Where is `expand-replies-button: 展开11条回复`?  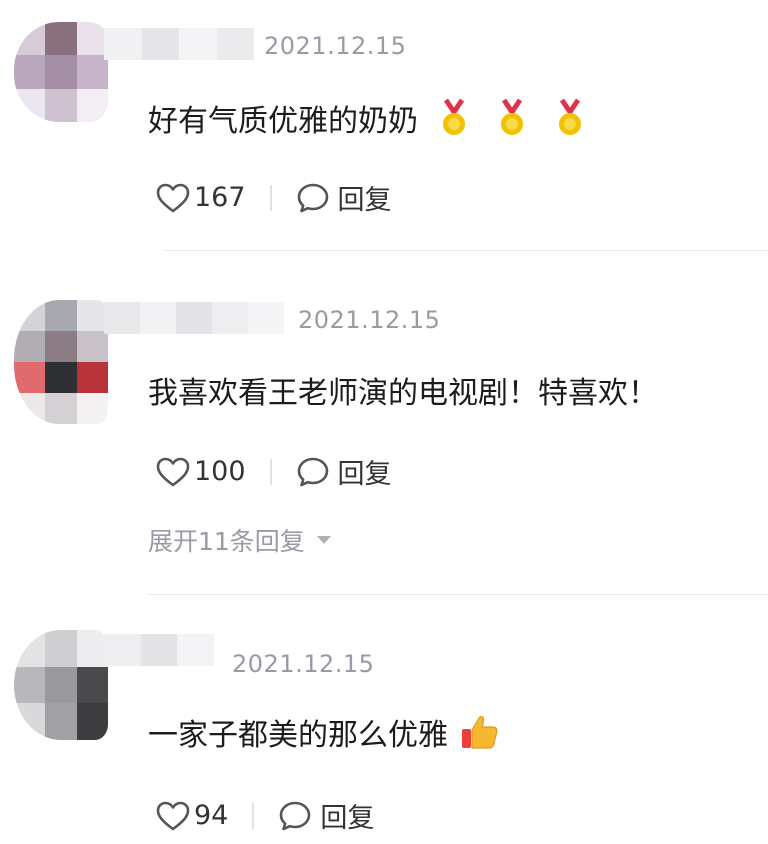 expand-replies-button: 展开11条回复 is located at coordinates (239, 540).